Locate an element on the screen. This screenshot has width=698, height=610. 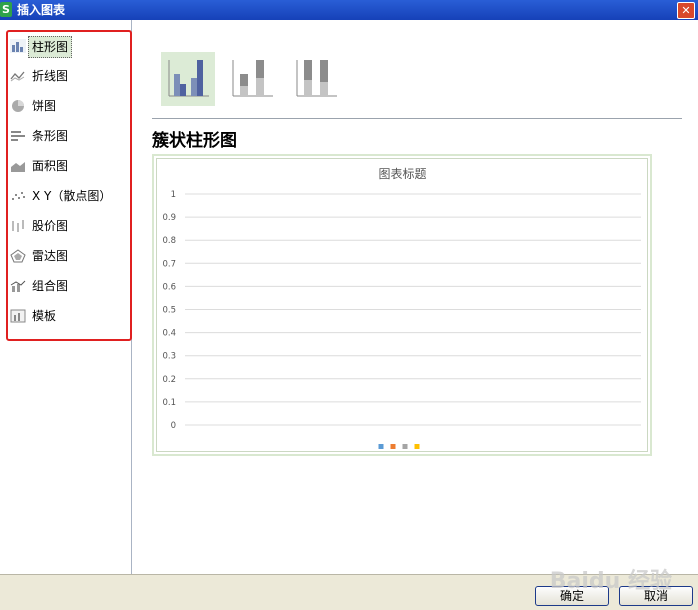
y-tick-label: 0.6 is located at coordinates (169, 287).